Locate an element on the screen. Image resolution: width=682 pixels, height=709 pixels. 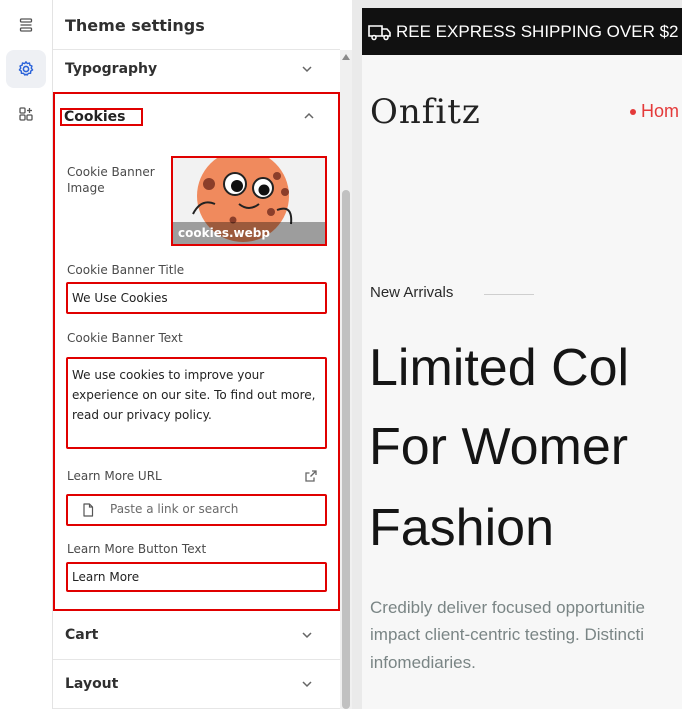
section-cart-label: Cart is located at coordinates (82, 635).